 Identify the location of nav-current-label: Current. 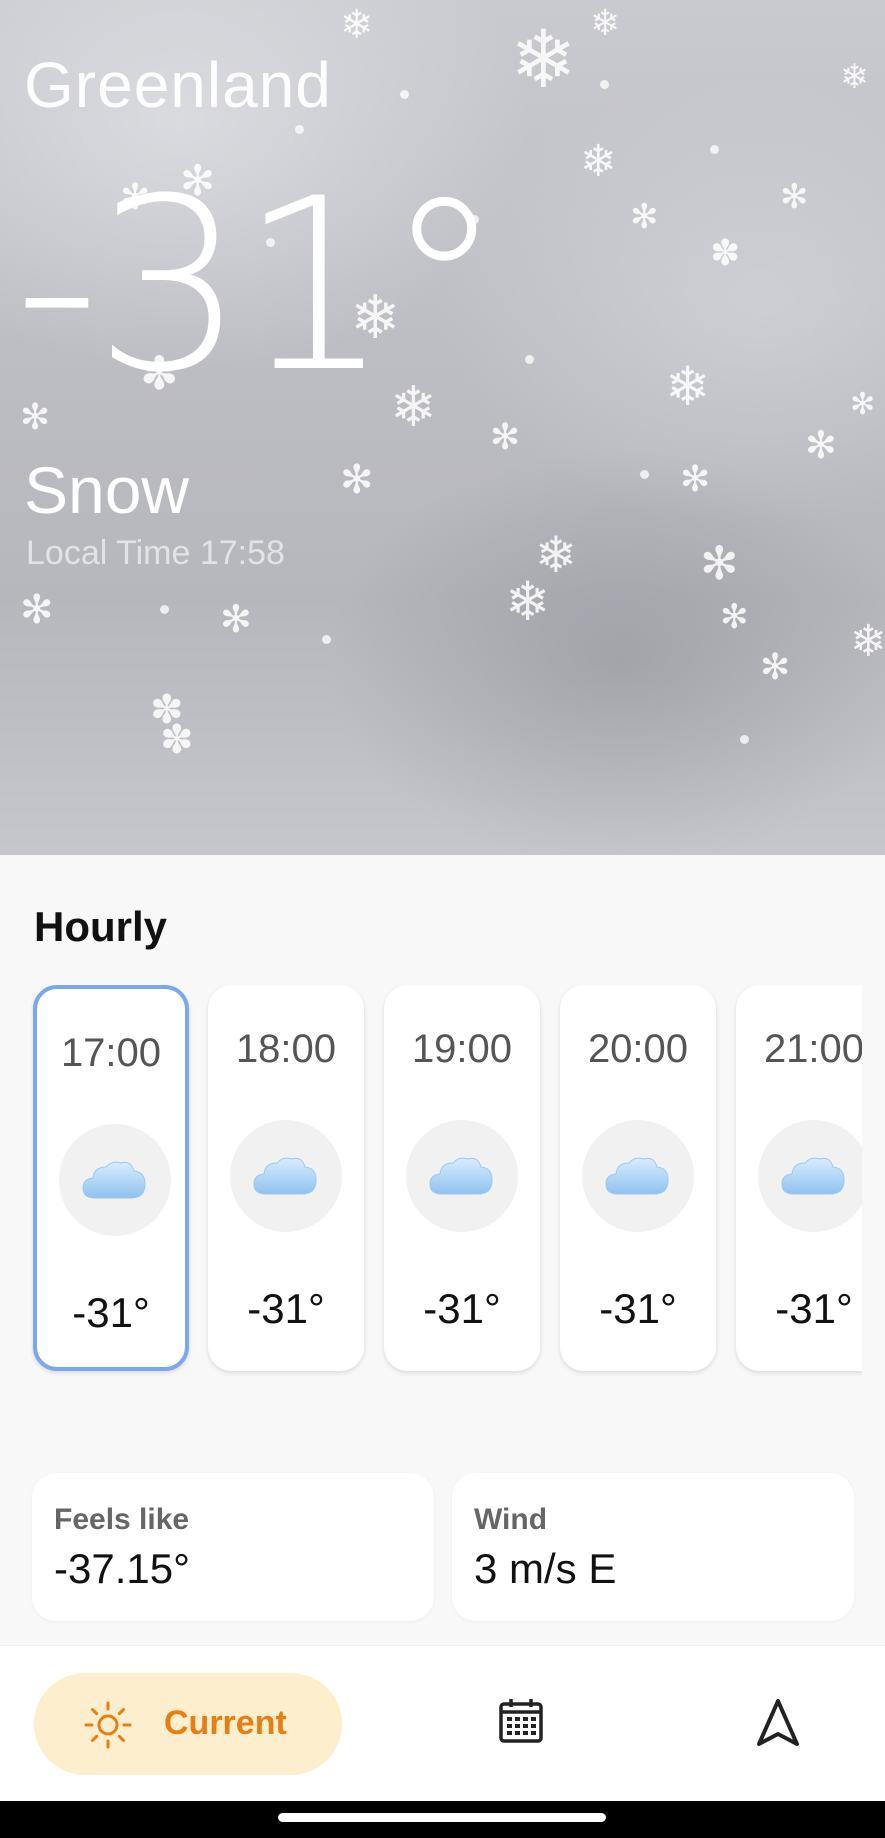
(225, 1723).